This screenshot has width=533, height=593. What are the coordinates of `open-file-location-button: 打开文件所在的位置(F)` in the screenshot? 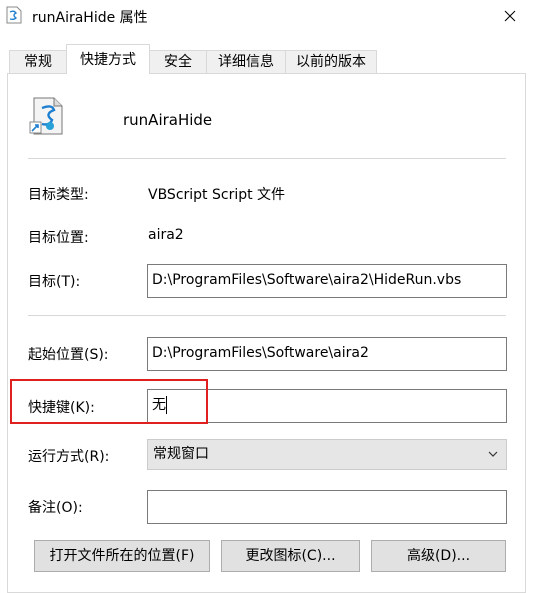 It's located at (122, 556).